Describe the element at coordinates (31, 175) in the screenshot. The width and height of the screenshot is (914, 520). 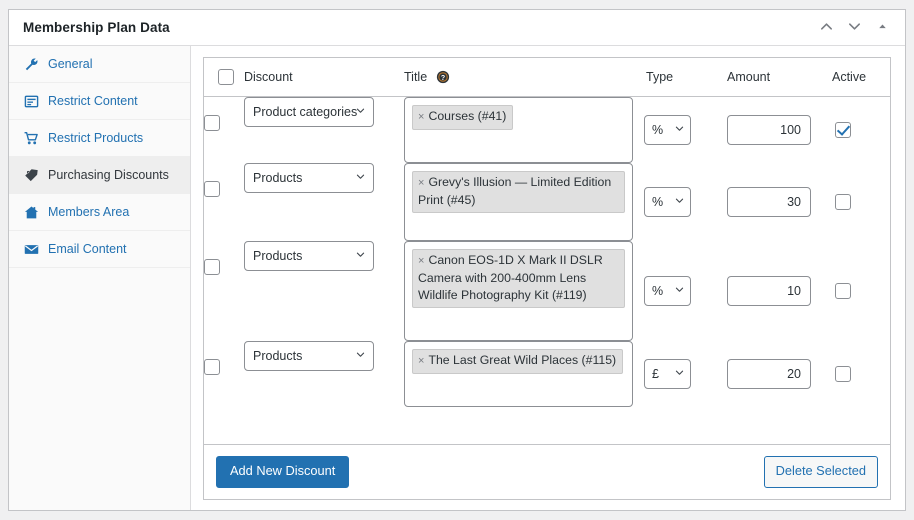
I see `tag-icon` at that location.